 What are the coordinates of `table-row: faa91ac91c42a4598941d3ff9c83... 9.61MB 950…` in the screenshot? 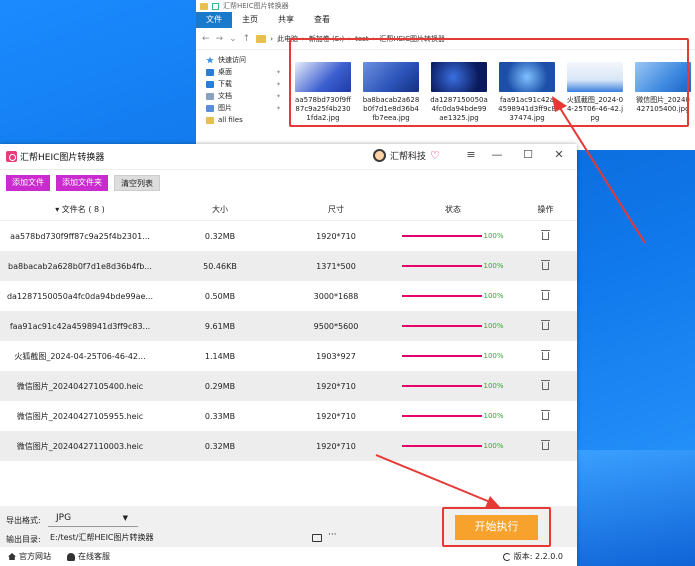 It's located at (288, 326).